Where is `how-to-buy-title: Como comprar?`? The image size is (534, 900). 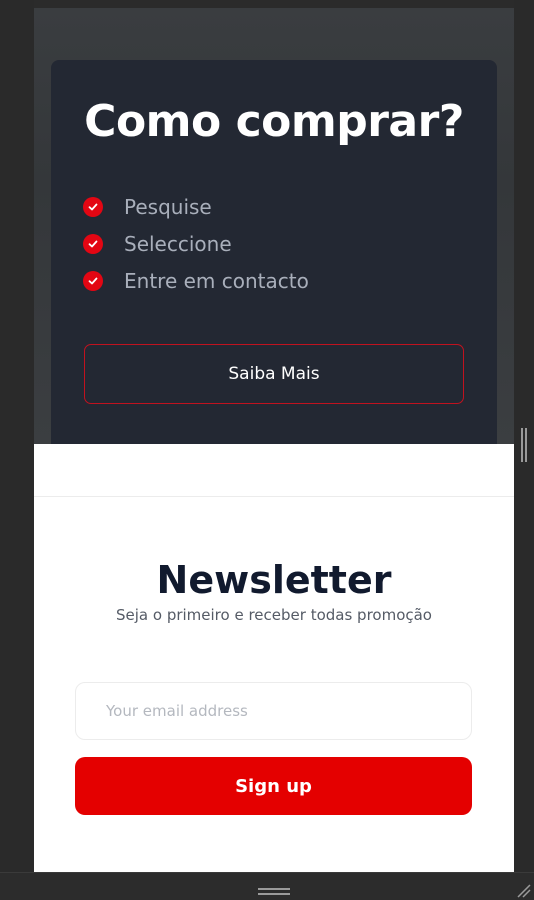 how-to-buy-title: Como comprar? is located at coordinates (274, 121).